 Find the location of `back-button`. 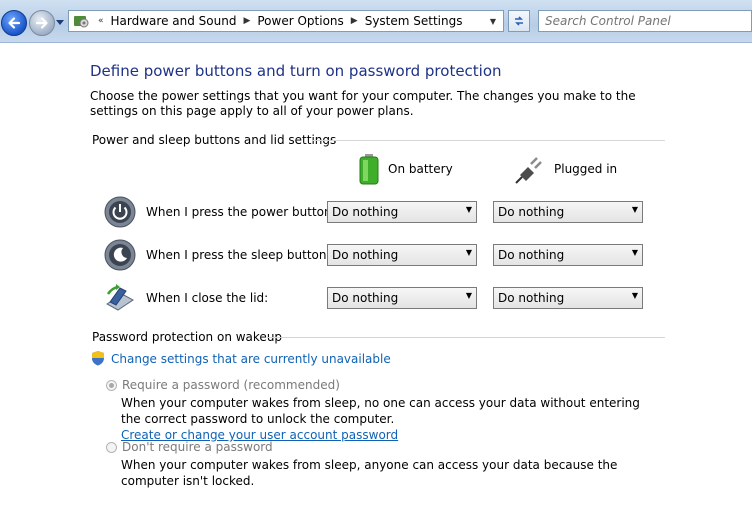

back-button is located at coordinates (14, 23).